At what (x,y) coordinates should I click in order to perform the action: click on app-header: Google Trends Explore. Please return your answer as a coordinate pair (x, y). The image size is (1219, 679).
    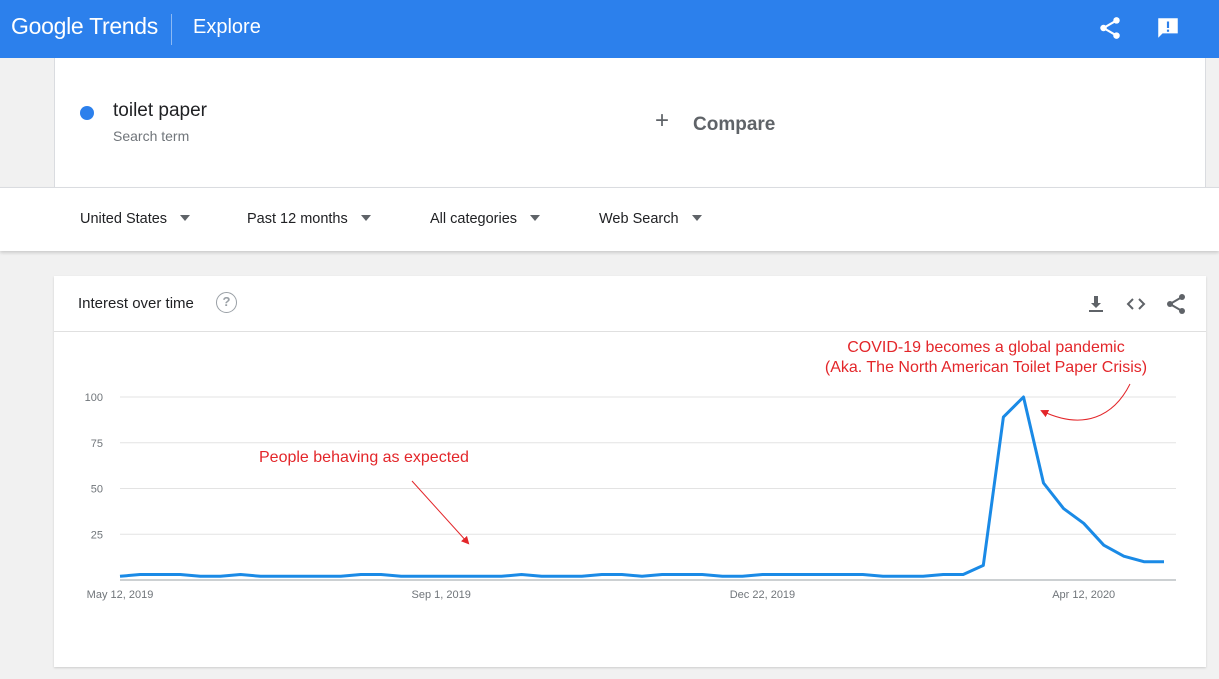
    Looking at the image, I should click on (609, 29).